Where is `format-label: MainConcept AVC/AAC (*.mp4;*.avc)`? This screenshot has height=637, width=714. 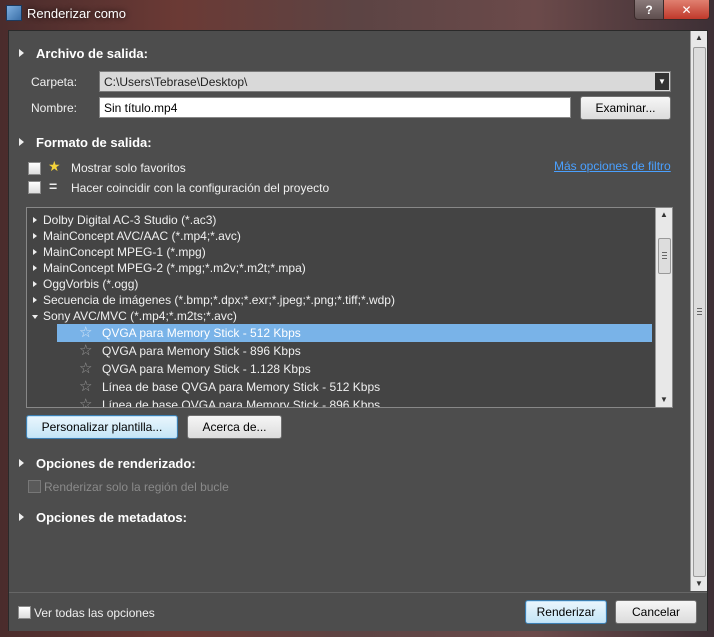 format-label: MainConcept AVC/AAC (*.mp4;*.avc) is located at coordinates (142, 236).